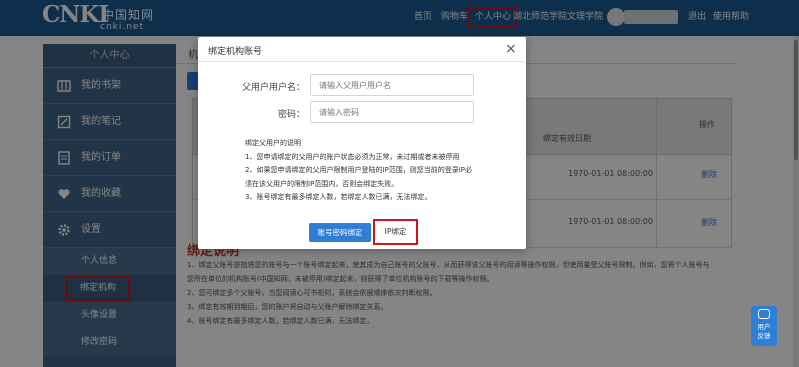 This screenshot has height=367, width=799. I want to click on account-password-bind-button: 账号密码绑定, so click(340, 232).